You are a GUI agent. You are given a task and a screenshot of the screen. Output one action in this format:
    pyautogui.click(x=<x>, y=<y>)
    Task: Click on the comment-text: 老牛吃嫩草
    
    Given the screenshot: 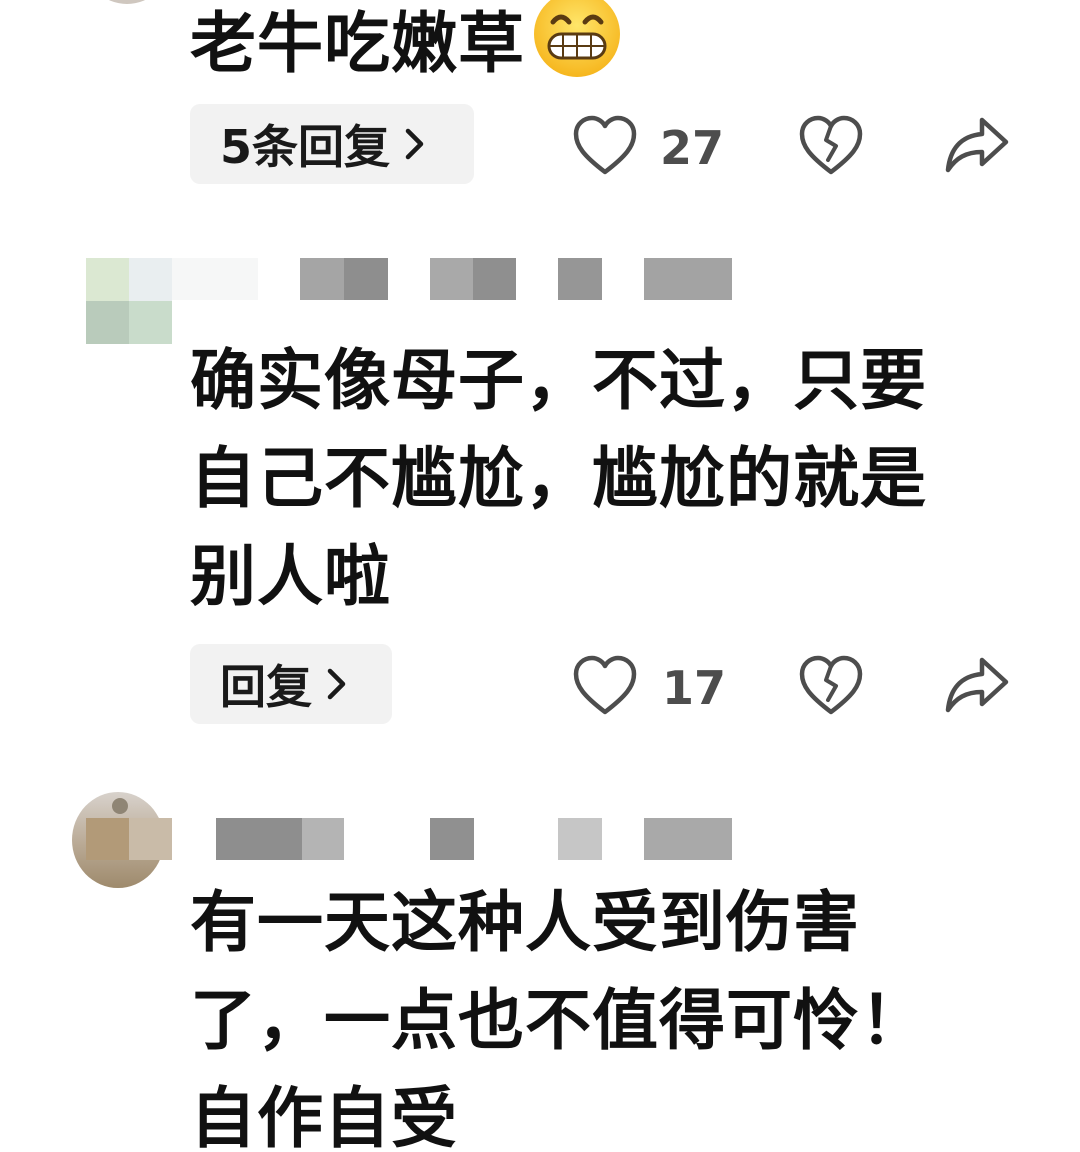 What is the action you would take?
    pyautogui.click(x=590, y=46)
    